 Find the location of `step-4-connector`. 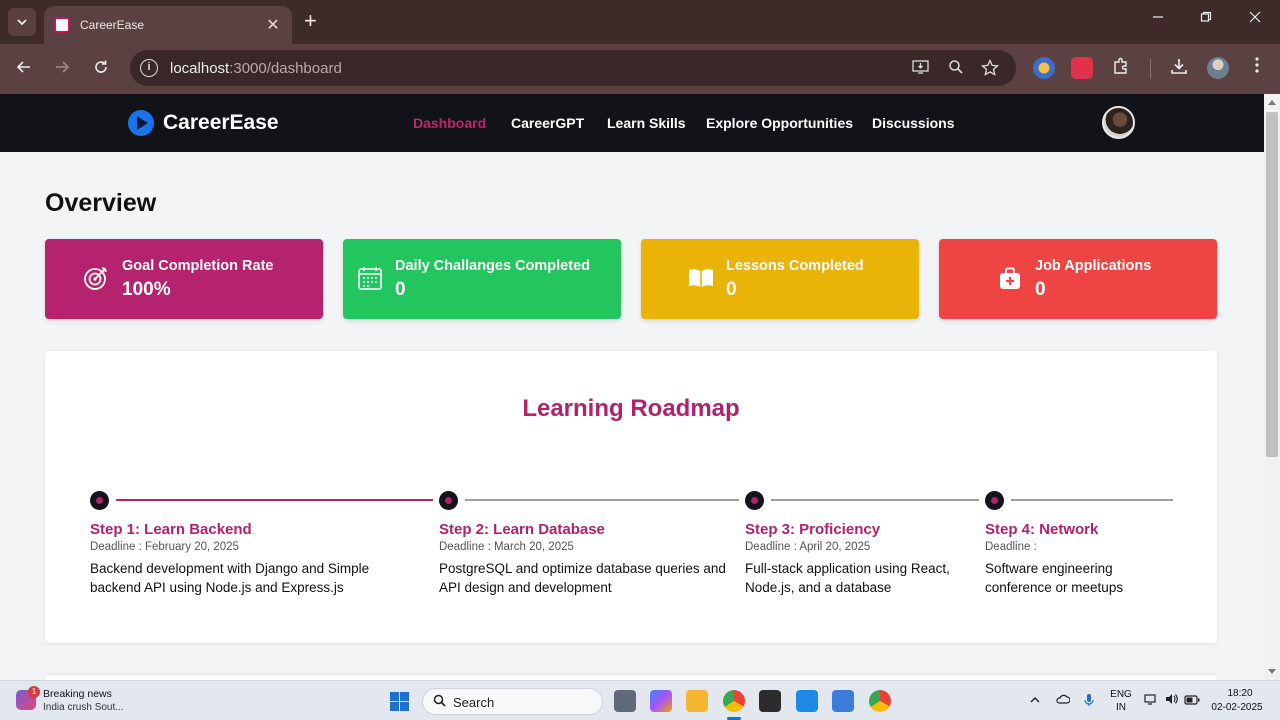

step-4-connector is located at coordinates (1092, 500).